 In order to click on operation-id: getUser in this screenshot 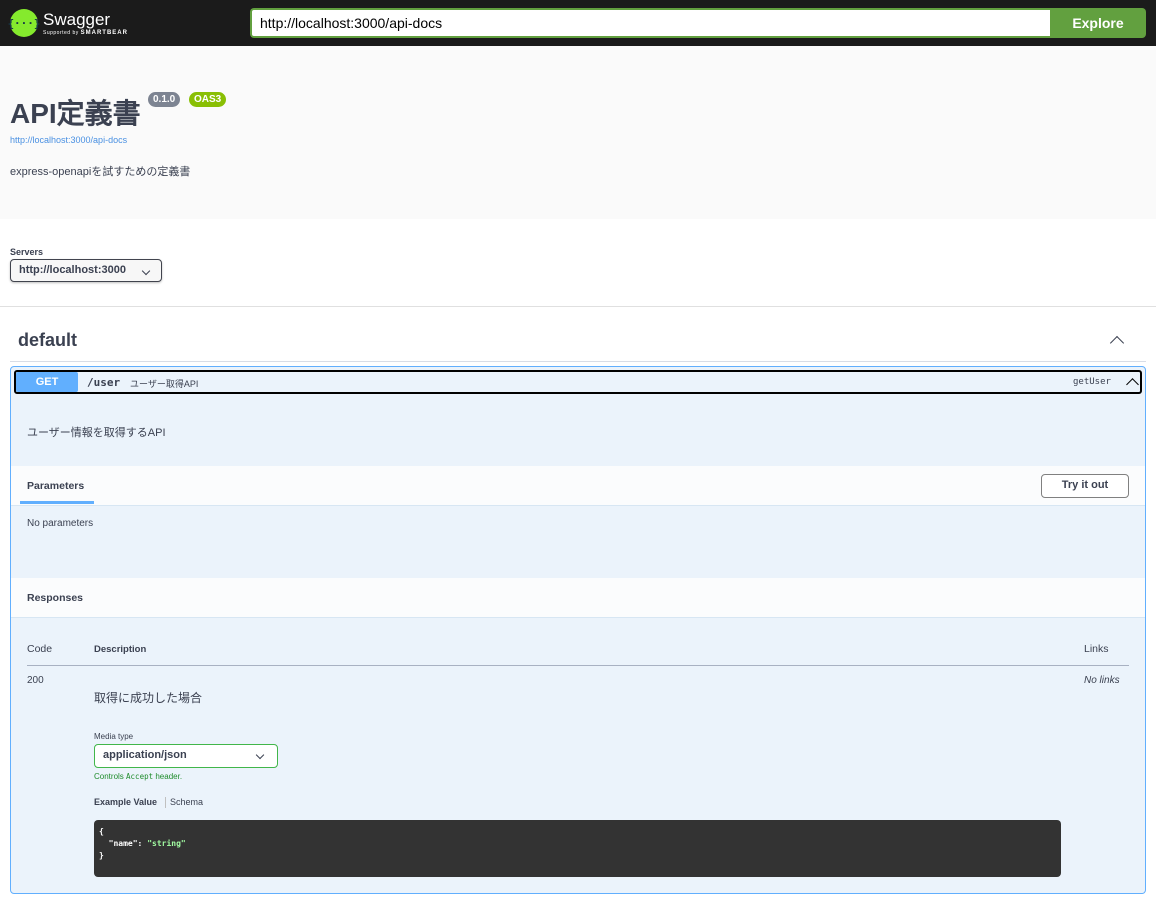, I will do `click(1092, 382)`.